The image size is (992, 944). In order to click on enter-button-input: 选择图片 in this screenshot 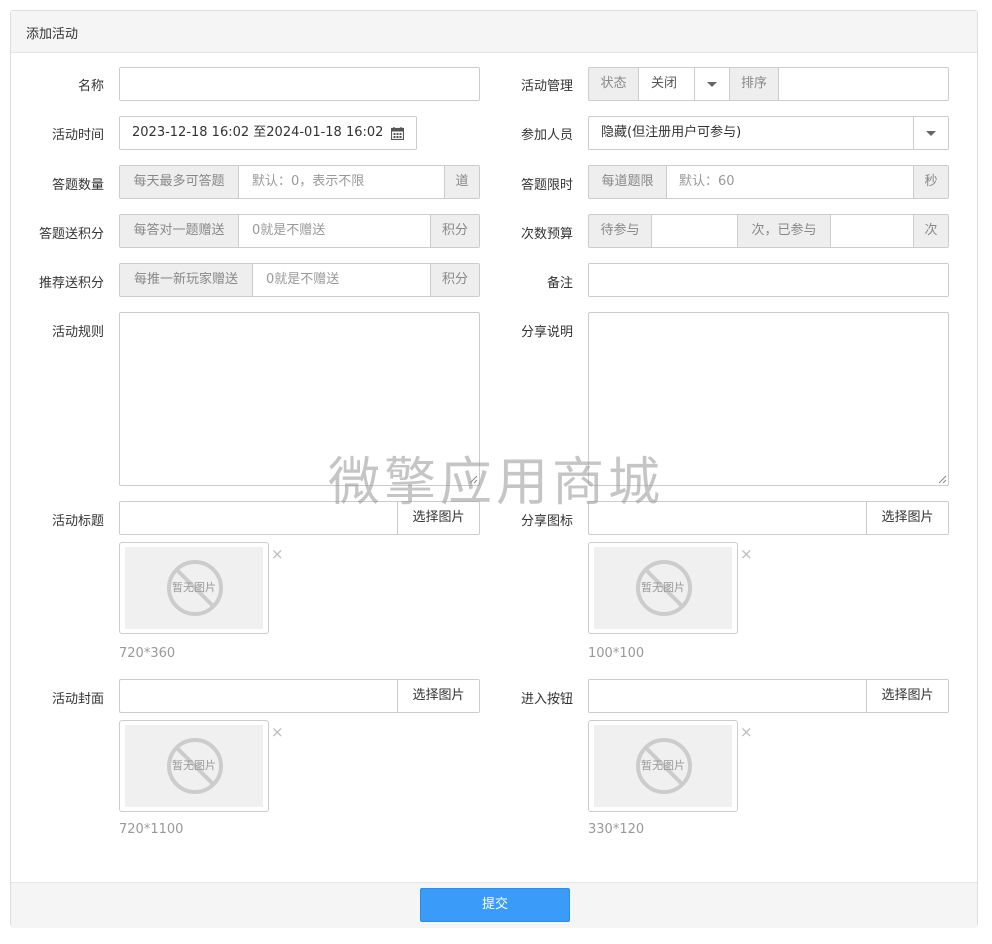, I will do `click(768, 696)`.